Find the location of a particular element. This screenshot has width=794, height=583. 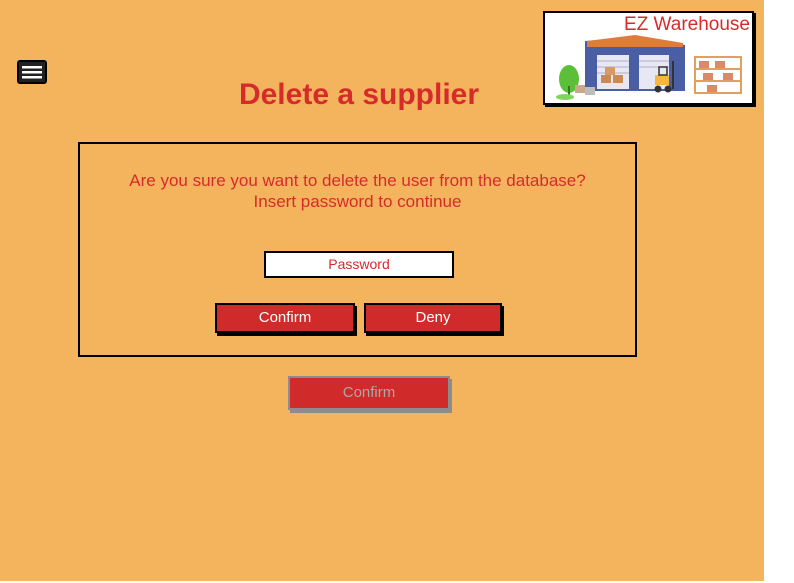

password-field: Password is located at coordinates (359, 264).